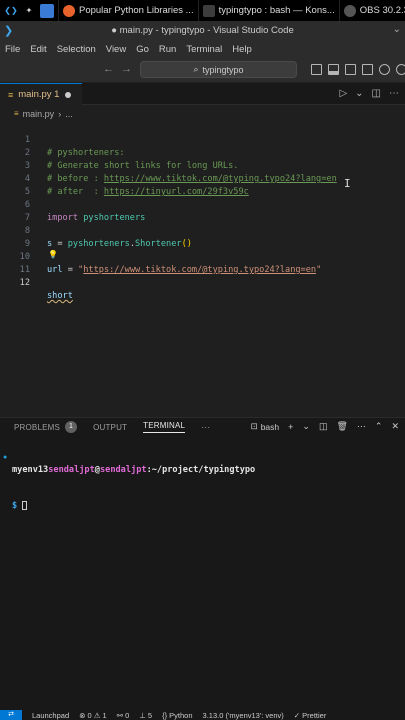 This screenshot has height=720, width=405. Describe the element at coordinates (167, 49) in the screenshot. I see `menu-run: Run` at that location.